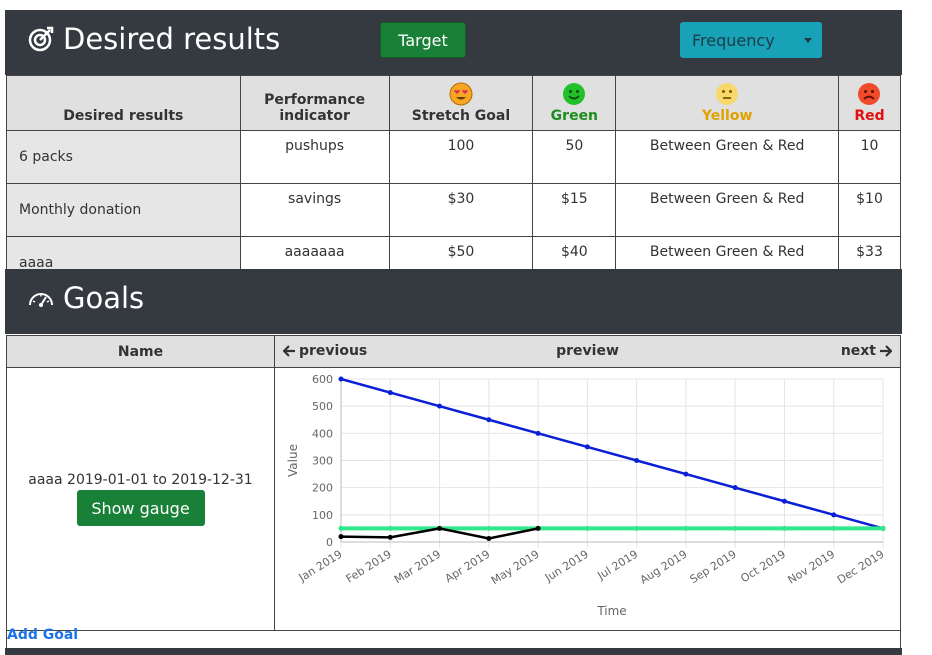  I want to click on result-indicator: savings, so click(314, 210).